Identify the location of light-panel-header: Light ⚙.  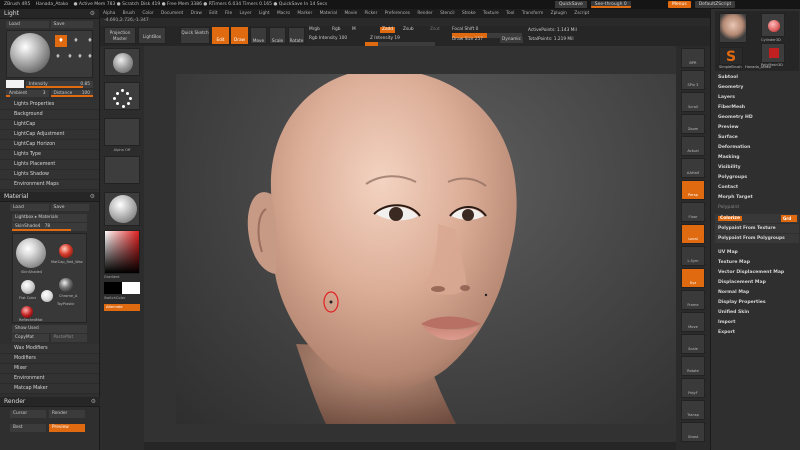
(49, 14).